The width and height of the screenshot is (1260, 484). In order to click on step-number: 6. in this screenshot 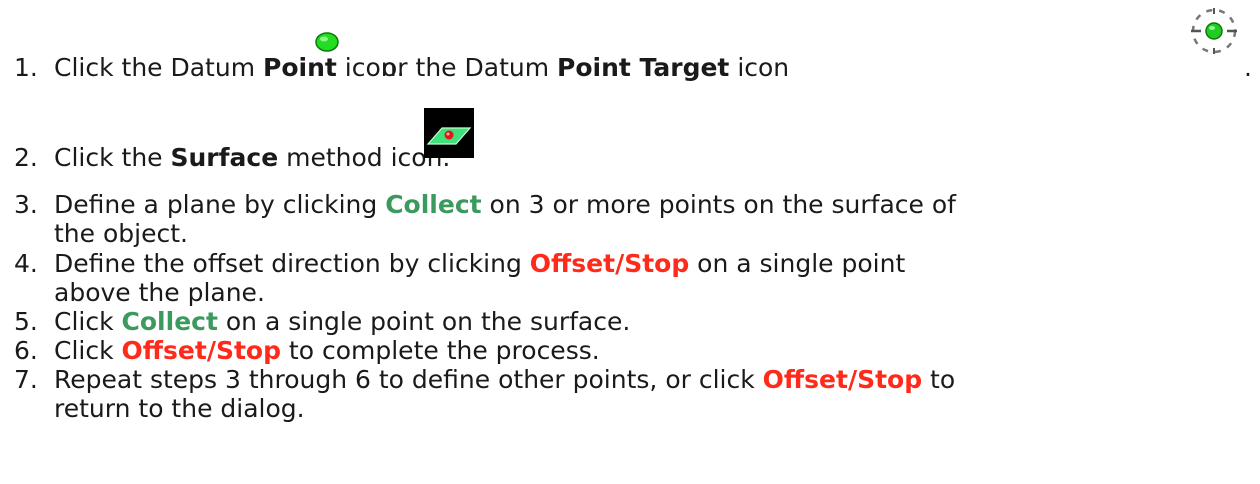, I will do `click(26, 350)`.